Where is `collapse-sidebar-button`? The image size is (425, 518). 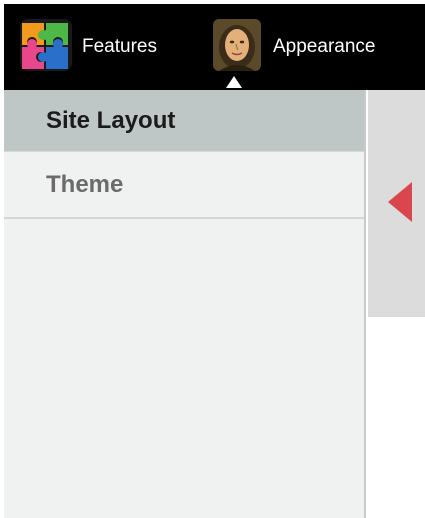
collapse-sidebar-button is located at coordinates (396, 203).